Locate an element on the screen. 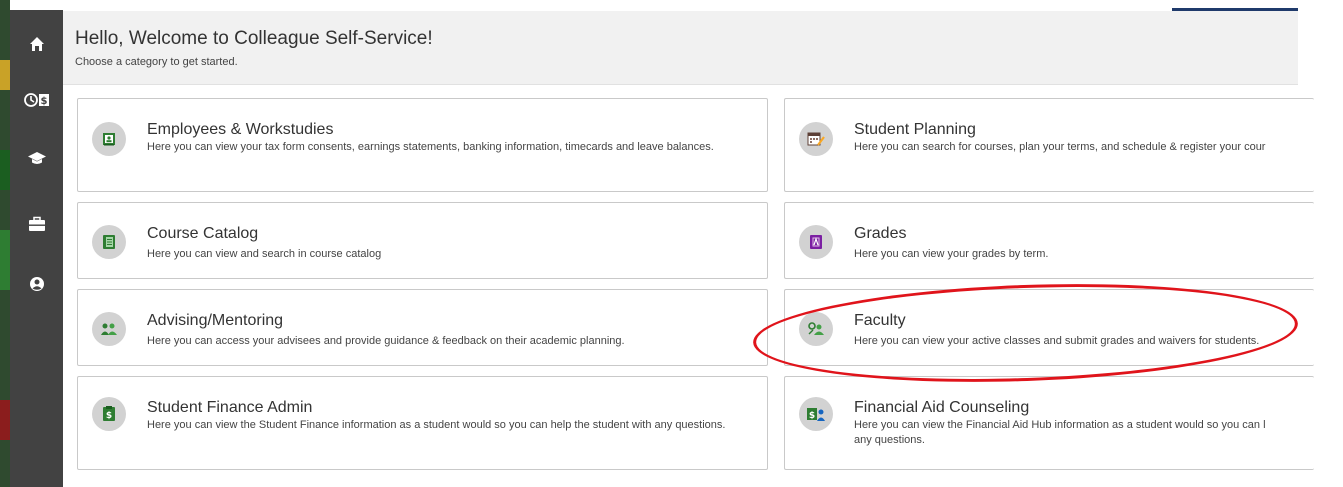 The height and width of the screenshot is (487, 1343). card-description: Here you can view your grades by term. is located at coordinates (951, 254).